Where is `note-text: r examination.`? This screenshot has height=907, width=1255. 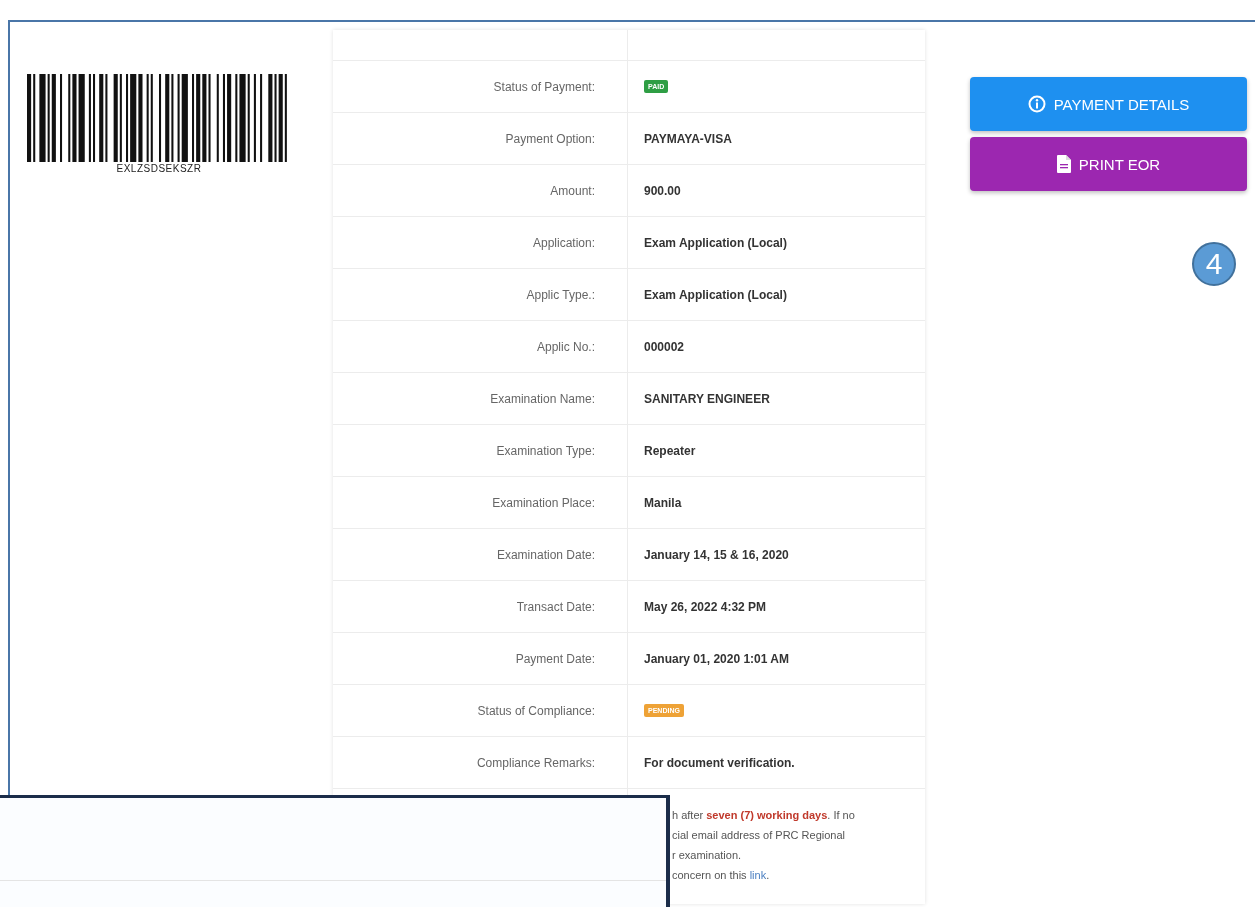 note-text: r examination. is located at coordinates (707, 855).